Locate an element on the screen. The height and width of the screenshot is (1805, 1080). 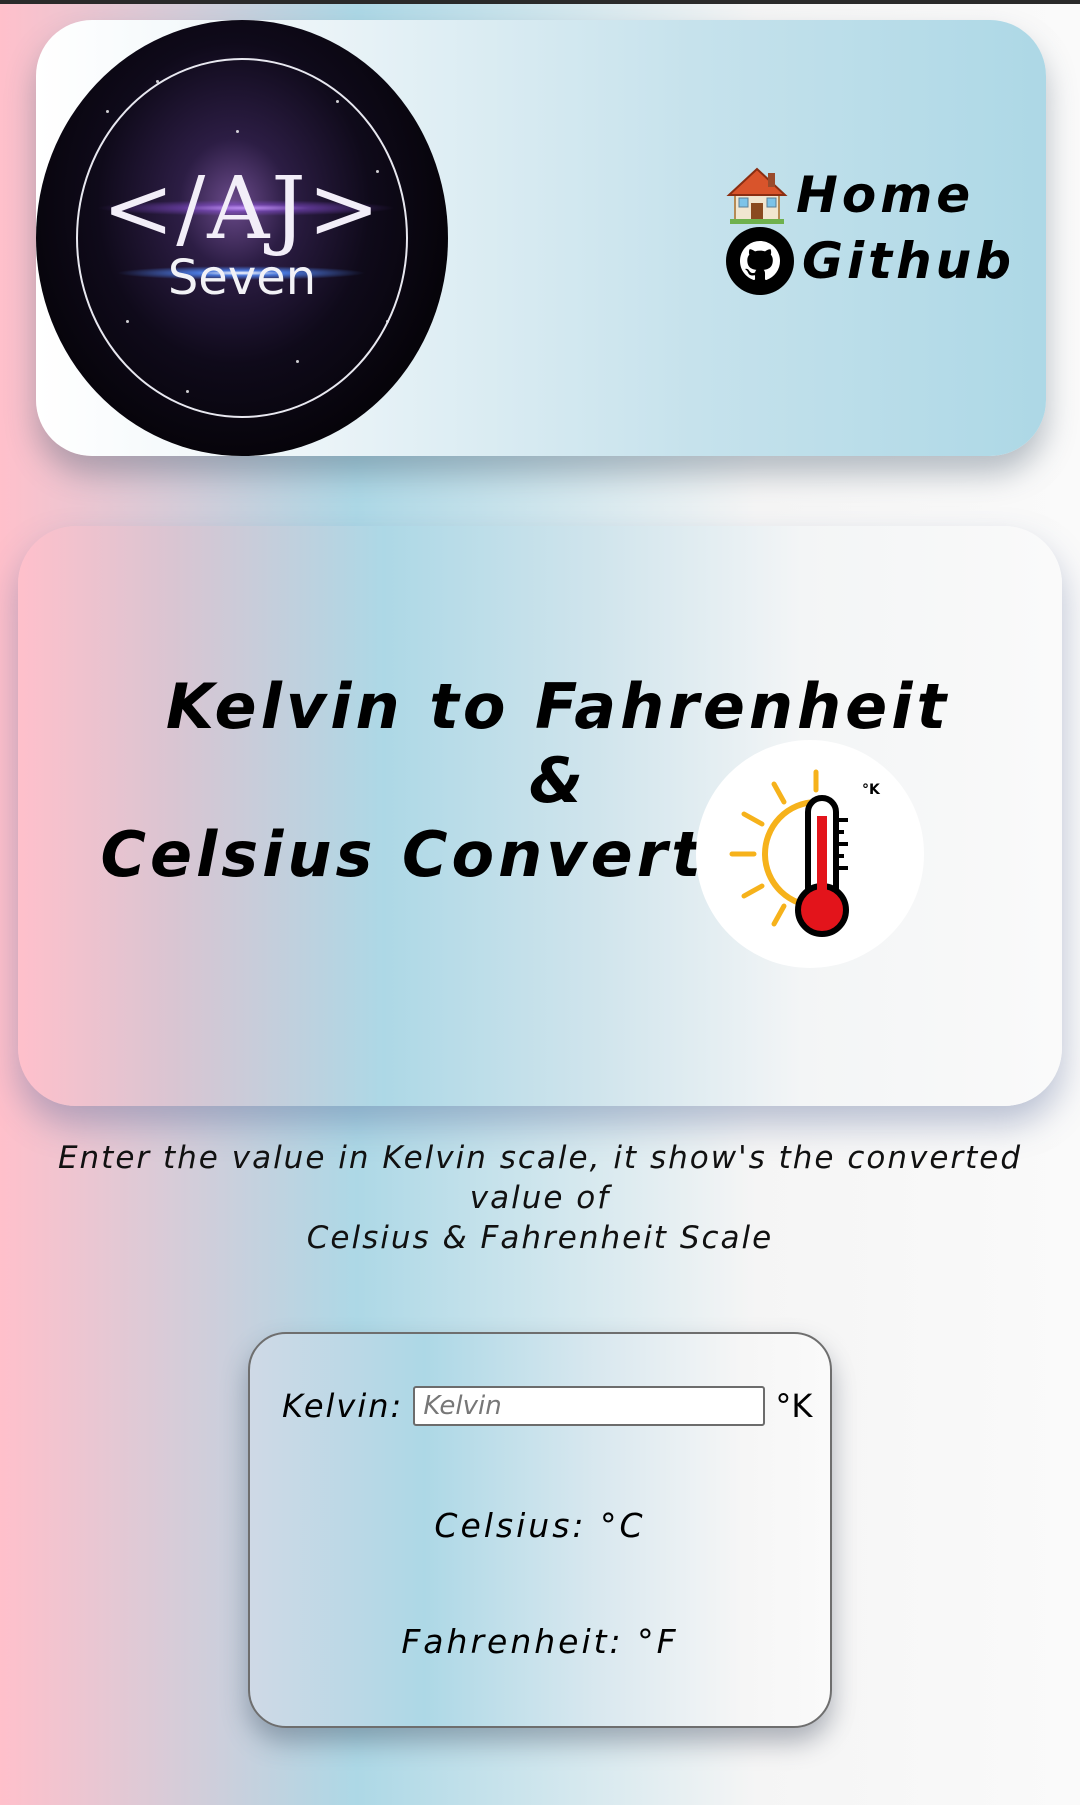
header-nav: Home Github is located at coordinates (871, 228).